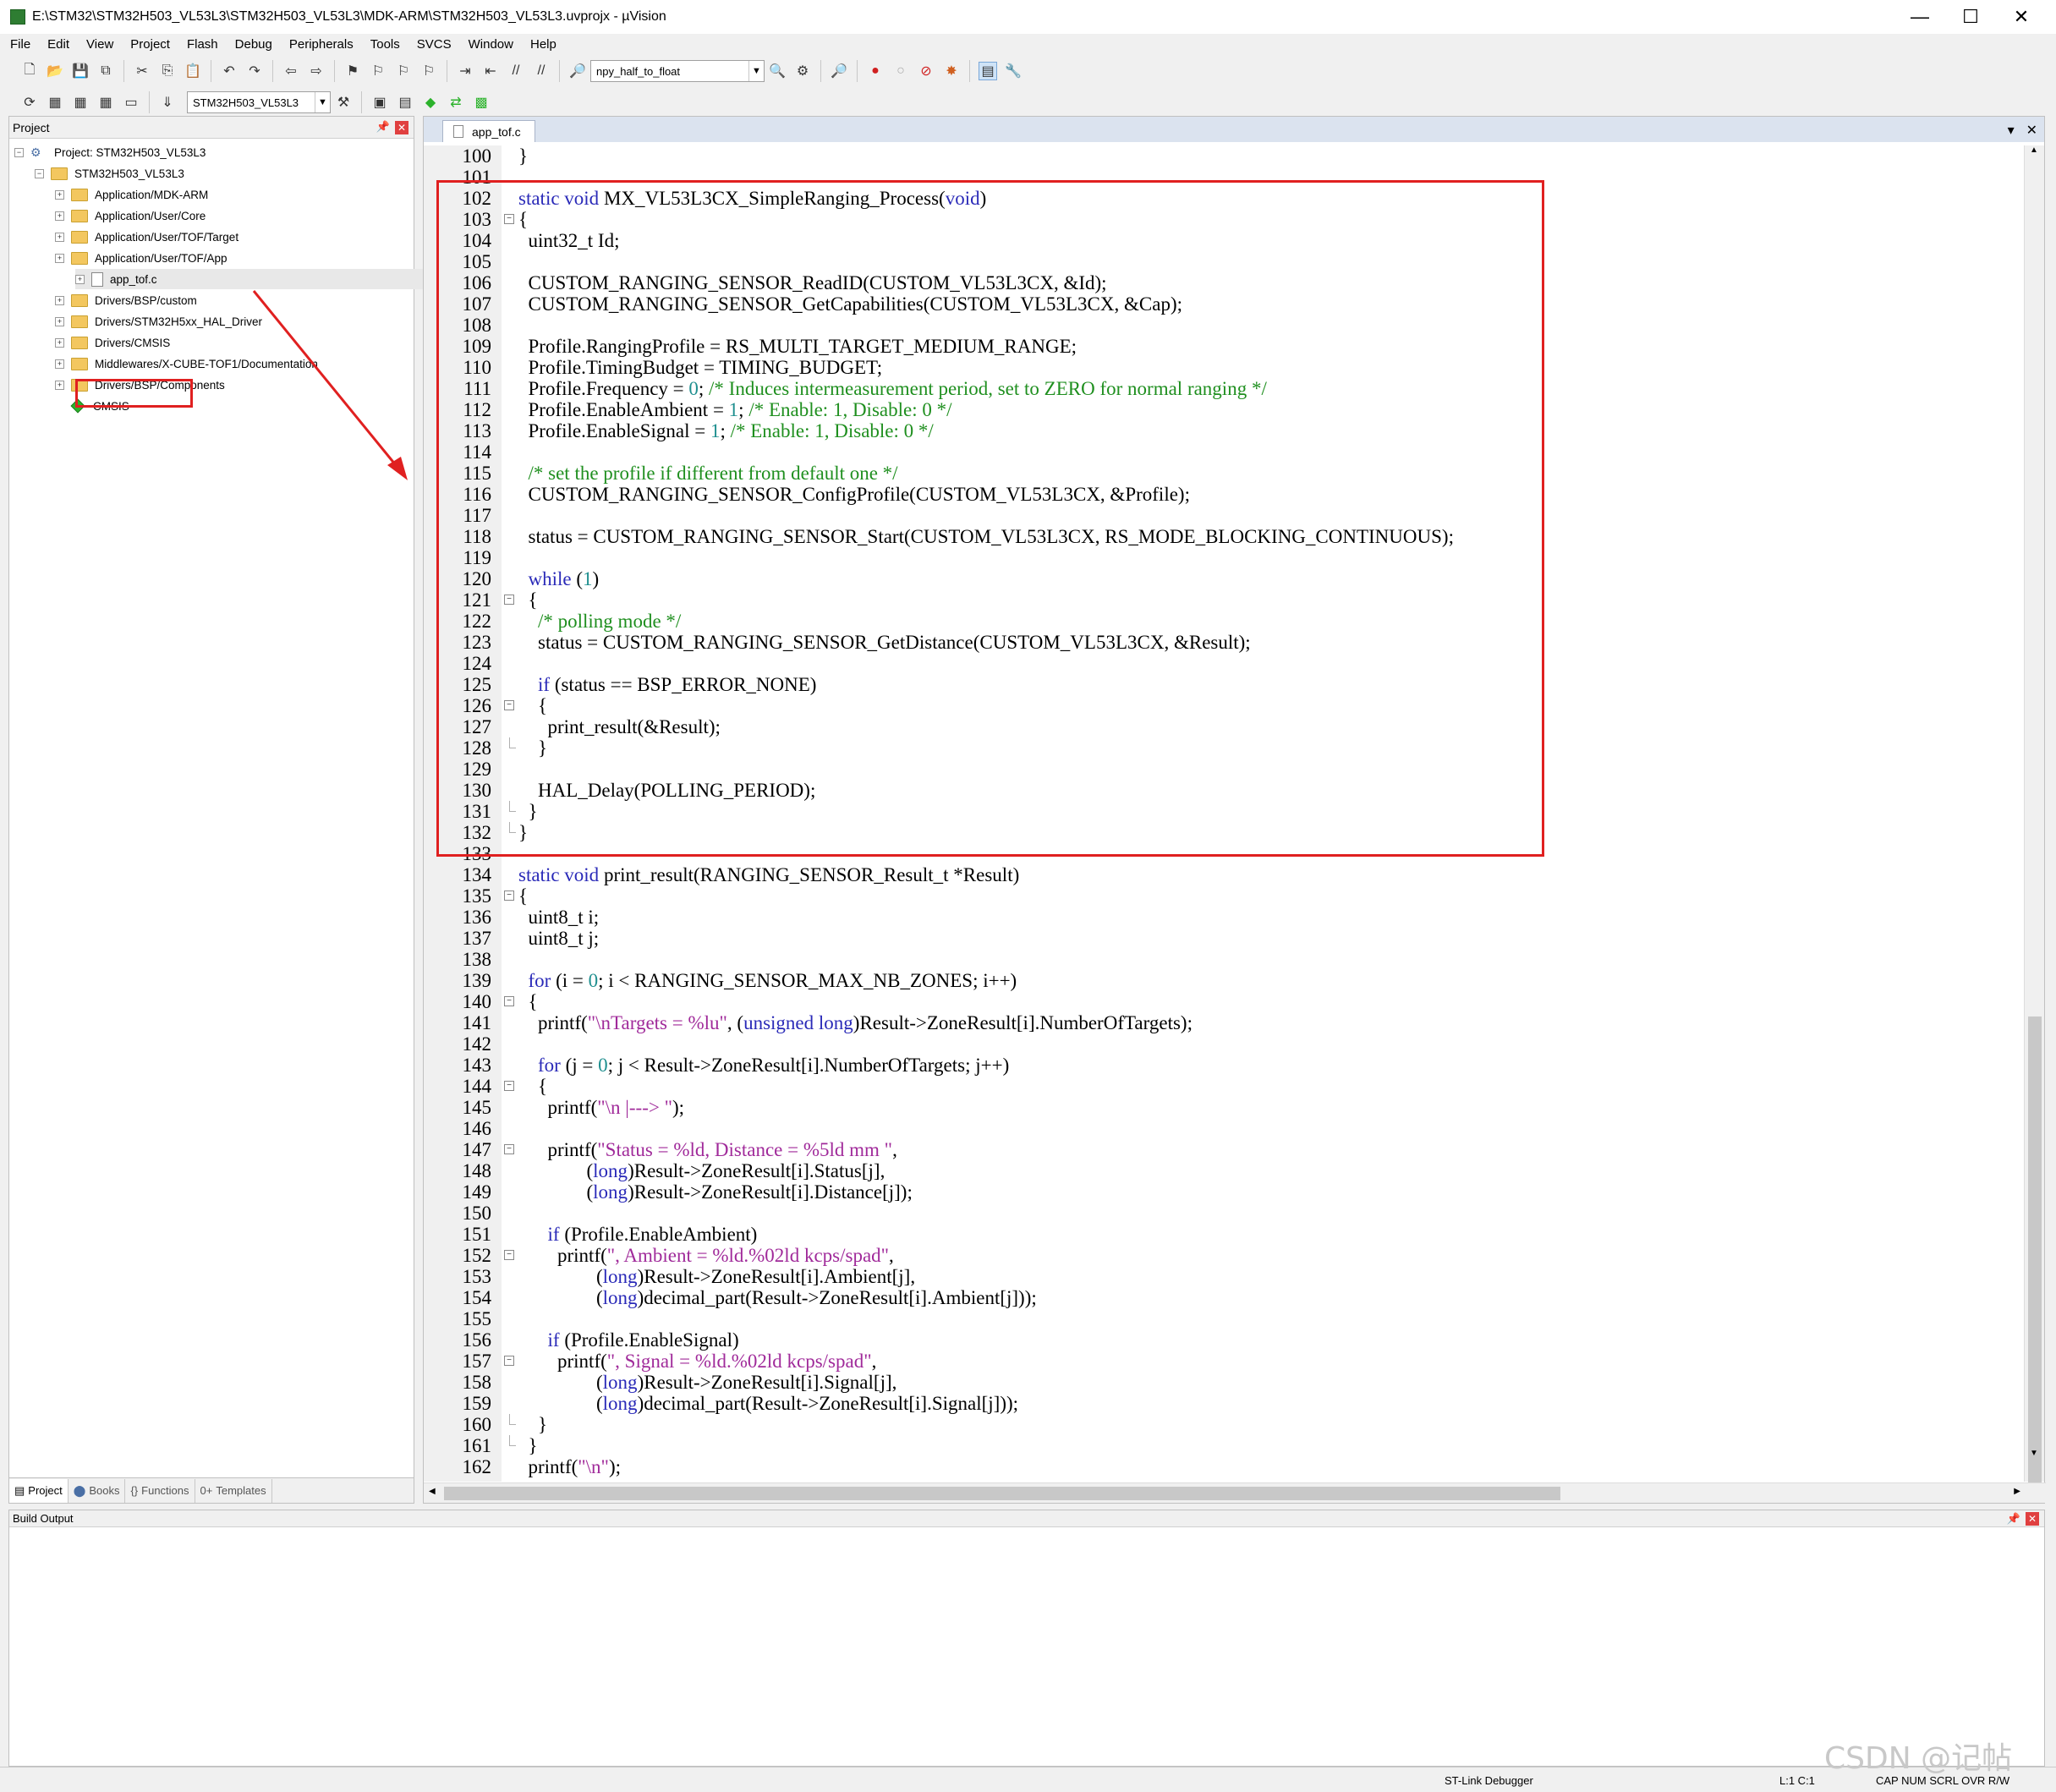 Image resolution: width=2056 pixels, height=1792 pixels. Describe the element at coordinates (321, 44) in the screenshot. I see `menu-peripherals: Peripherals` at that location.